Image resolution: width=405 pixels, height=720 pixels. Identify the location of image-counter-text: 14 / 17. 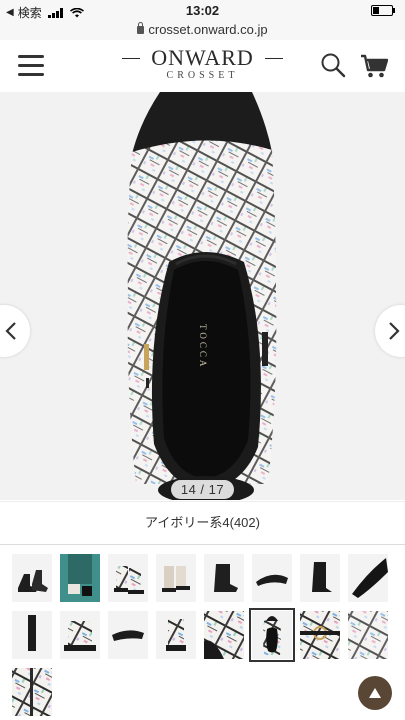
(202, 489).